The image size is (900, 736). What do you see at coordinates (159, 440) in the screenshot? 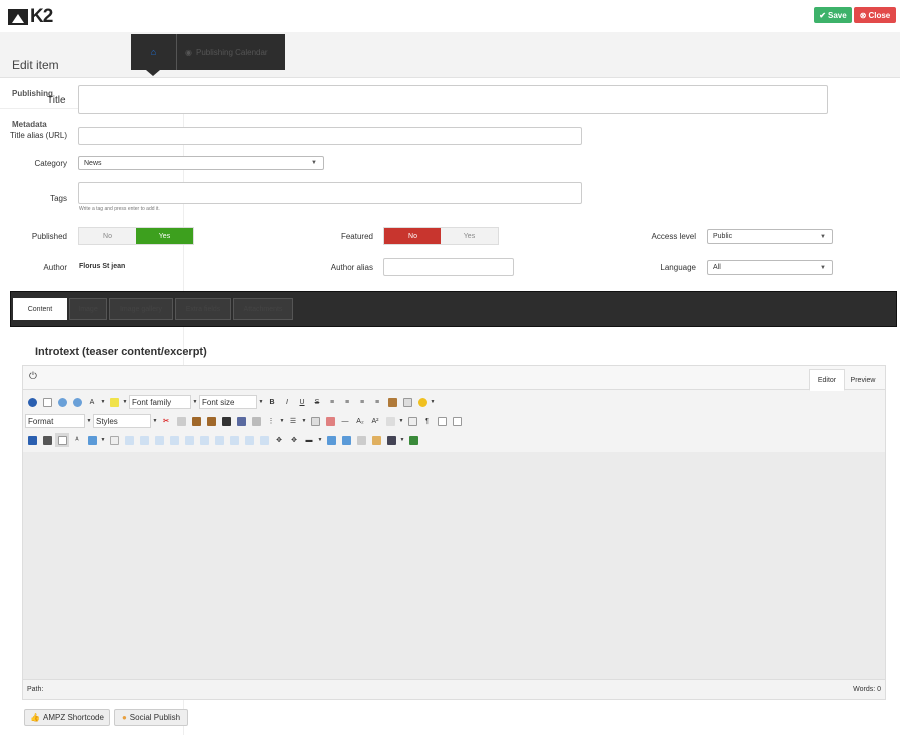
I see `delete-row-icon` at bounding box center [159, 440].